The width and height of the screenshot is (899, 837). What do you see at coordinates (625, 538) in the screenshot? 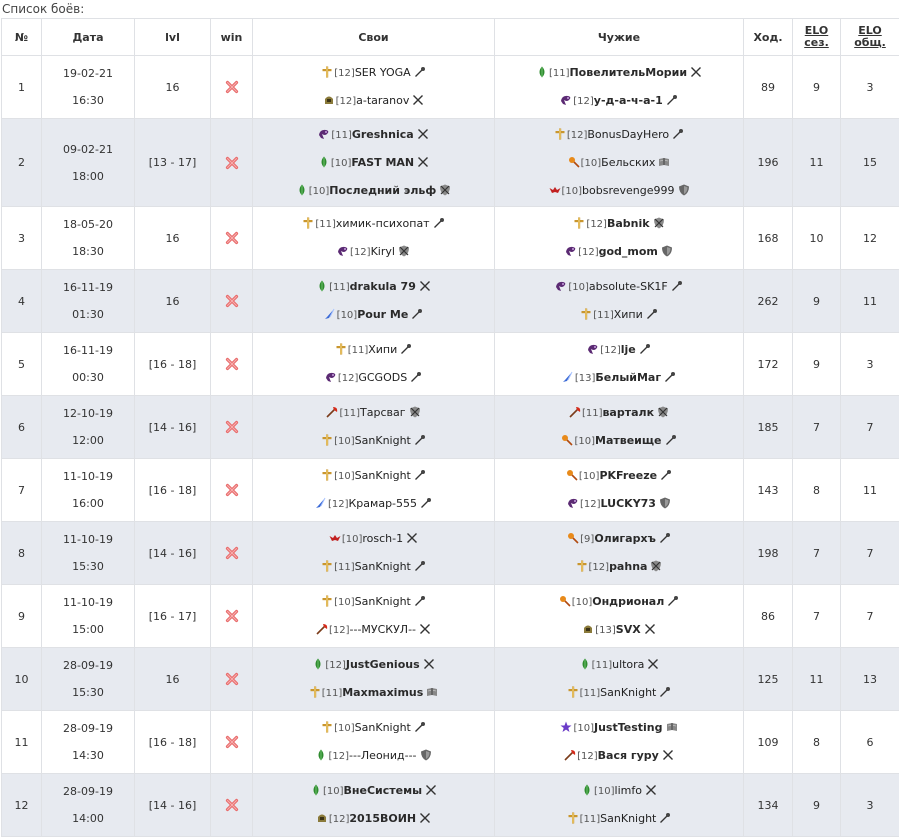
I see `player-name-link: Олигархъ` at bounding box center [625, 538].